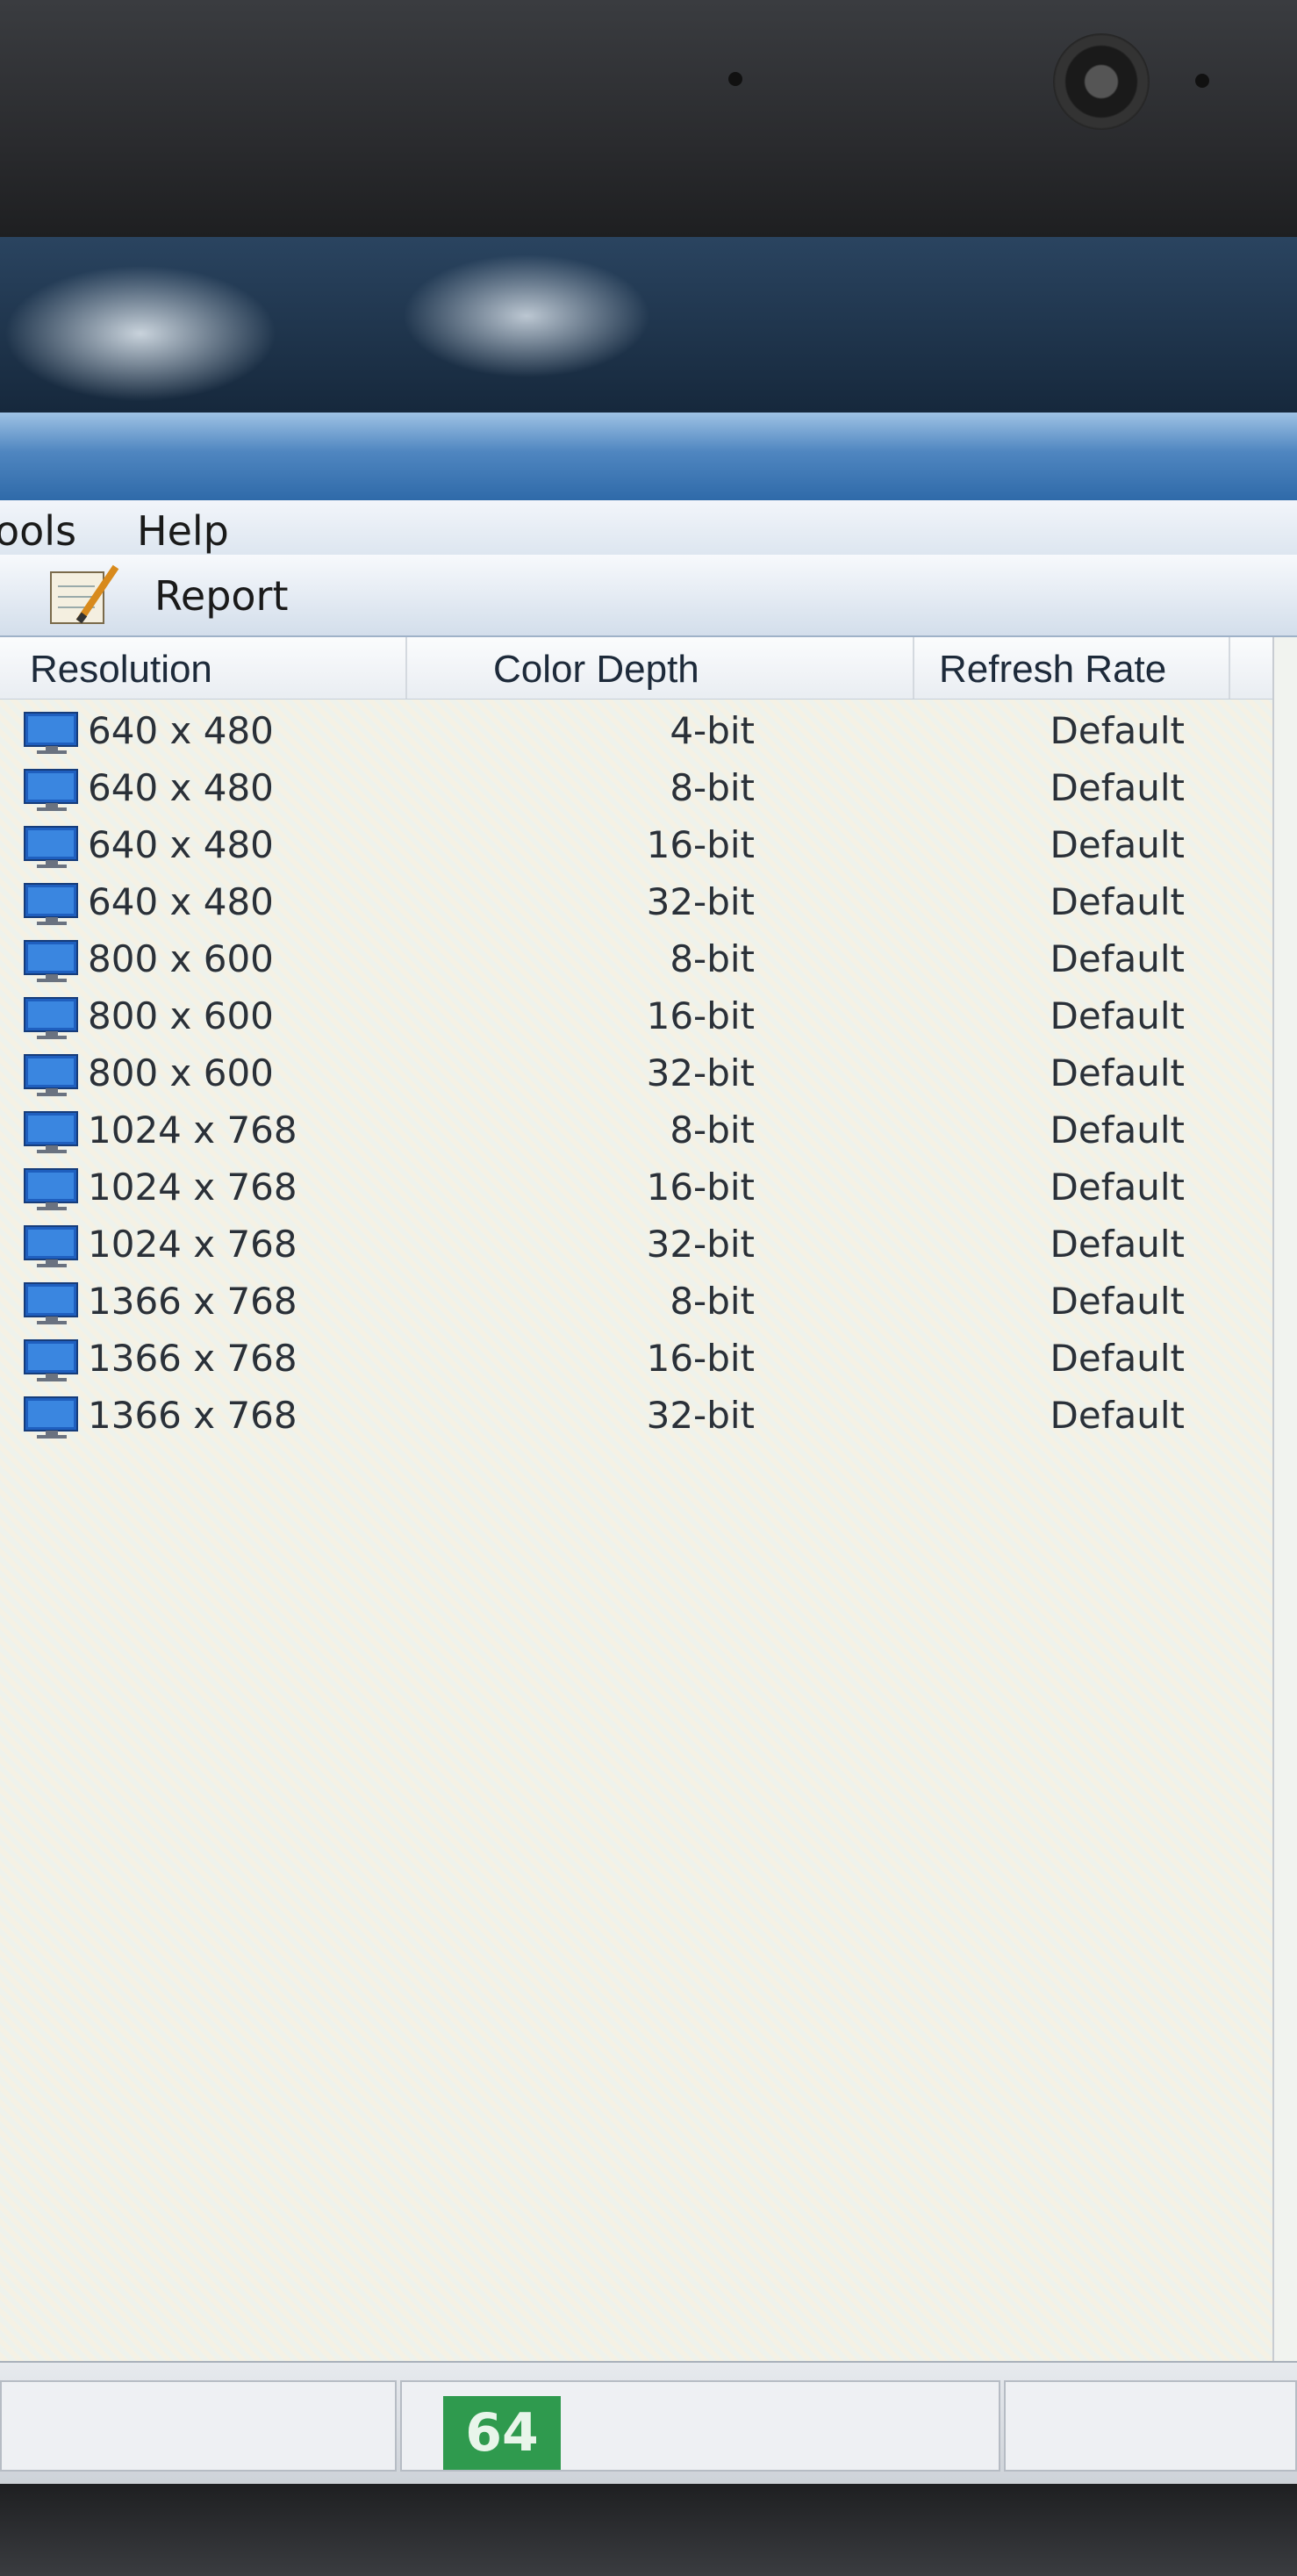  What do you see at coordinates (636, 789) in the screenshot?
I see `table-row: 640 x 480 8-bit Default` at bounding box center [636, 789].